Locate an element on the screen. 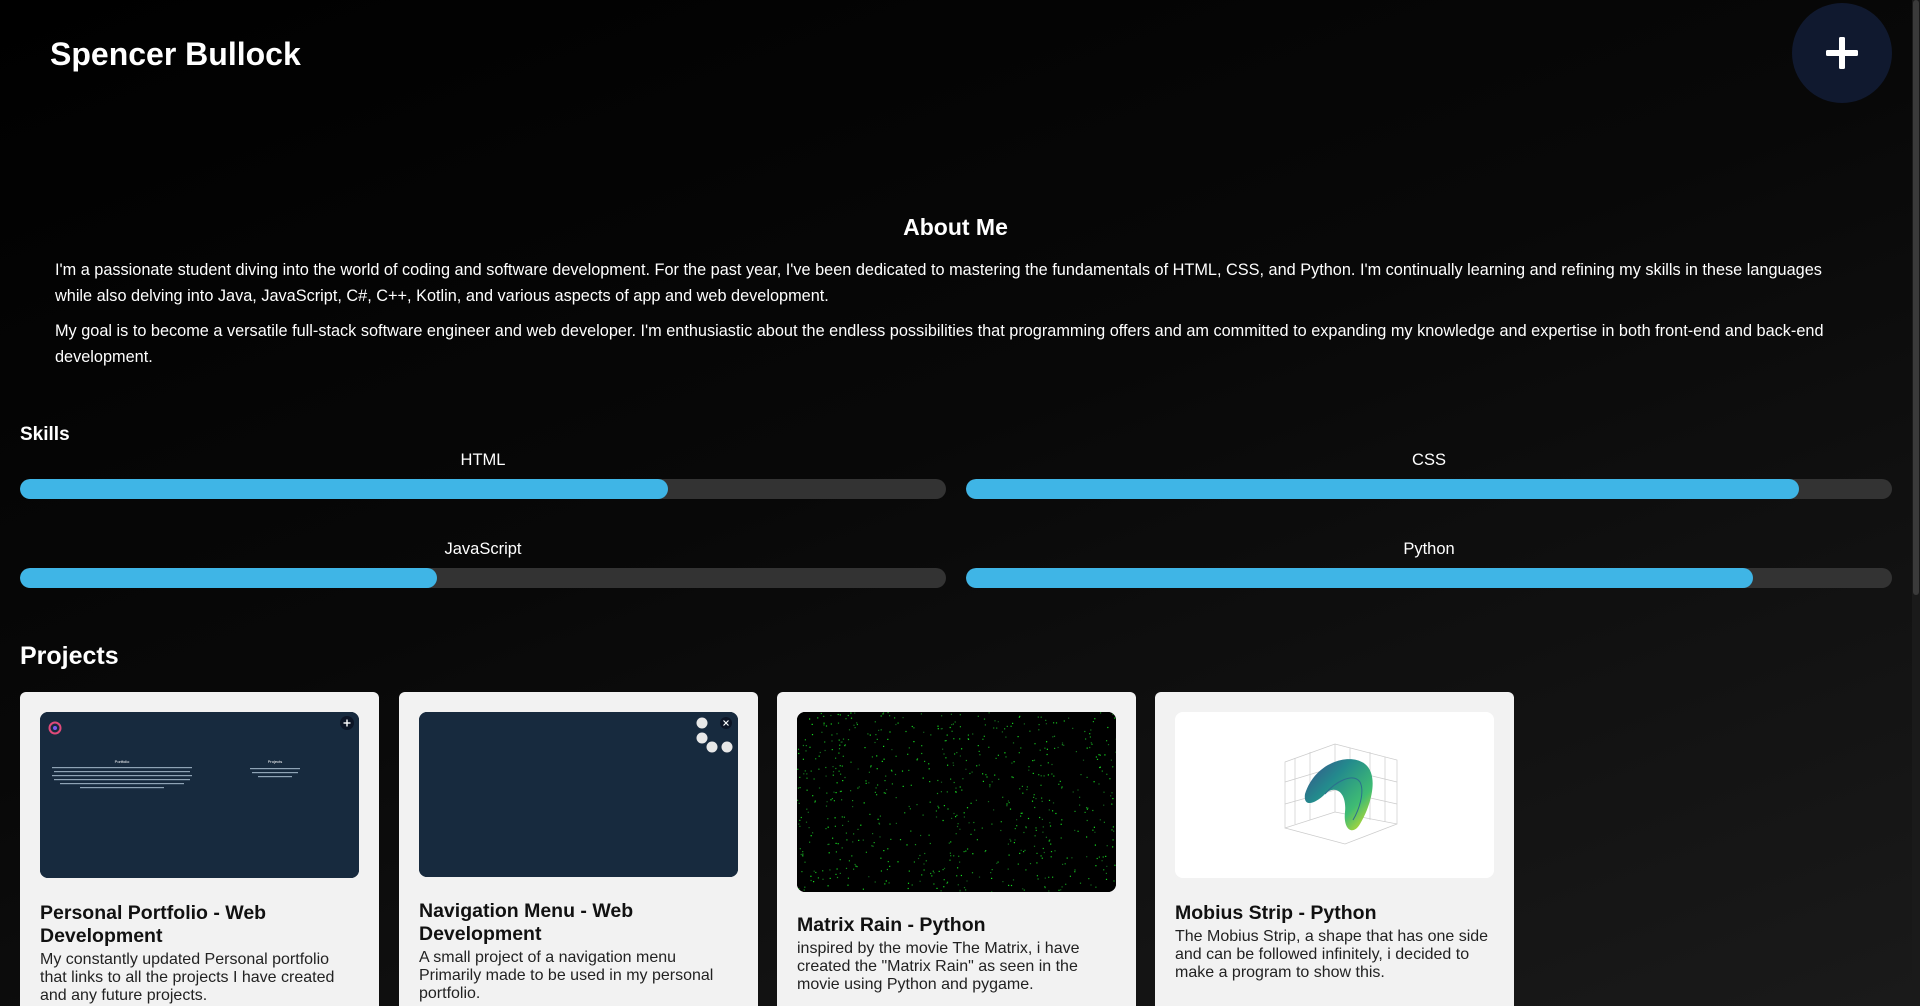 The width and height of the screenshot is (1920, 1006). thumb-side-heading: Projects is located at coordinates (275, 761).